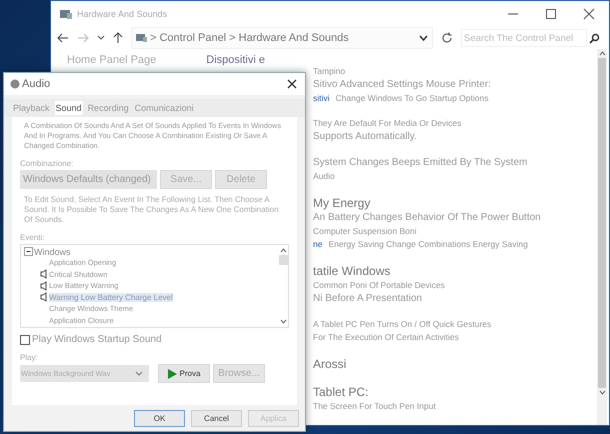  I want to click on collapse-icon, so click(28, 251).